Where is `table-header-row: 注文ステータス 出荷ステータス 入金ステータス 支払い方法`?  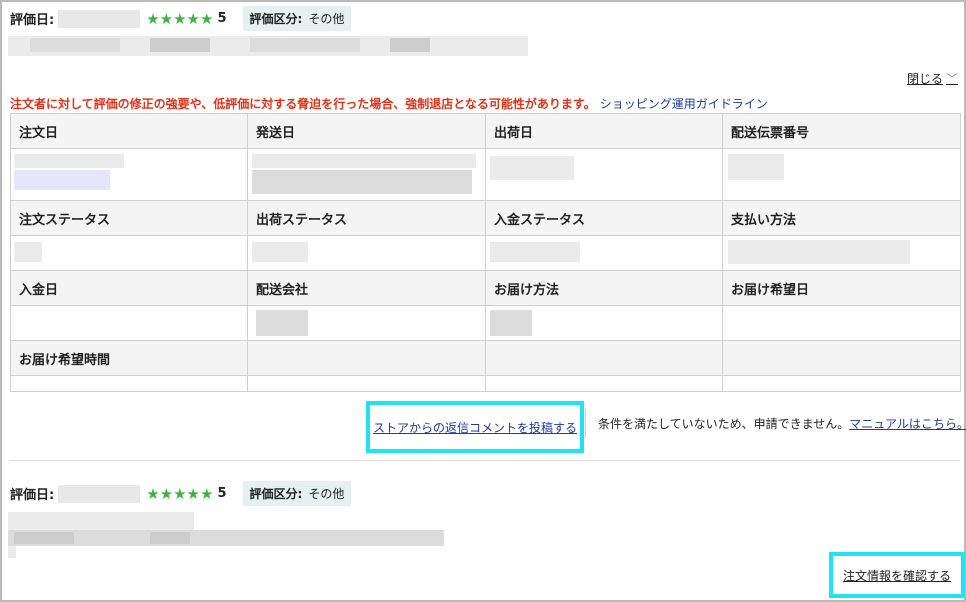
table-header-row: 注文ステータス 出荷ステータス 入金ステータス 支払い方法 is located at coordinates (485, 218).